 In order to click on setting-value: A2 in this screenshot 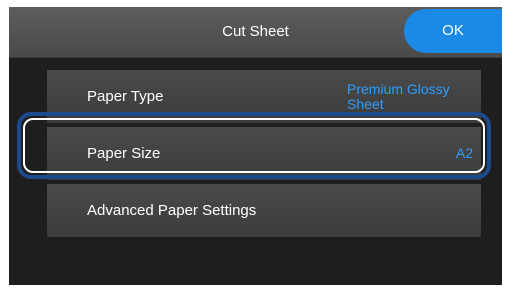, I will do `click(464, 153)`.